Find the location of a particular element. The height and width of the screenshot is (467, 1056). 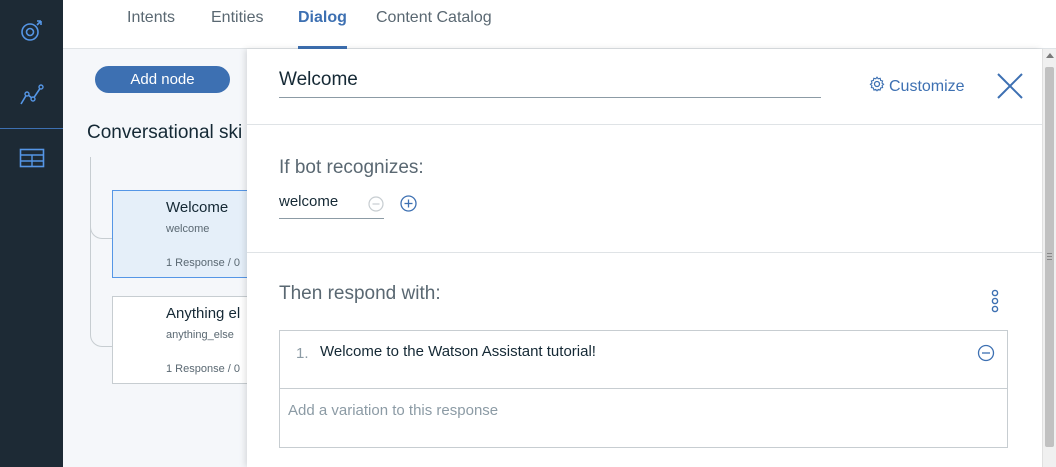

dialog-node-welcome: Welcome welcome 1 Response / 0 is located at coordinates (187, 234).